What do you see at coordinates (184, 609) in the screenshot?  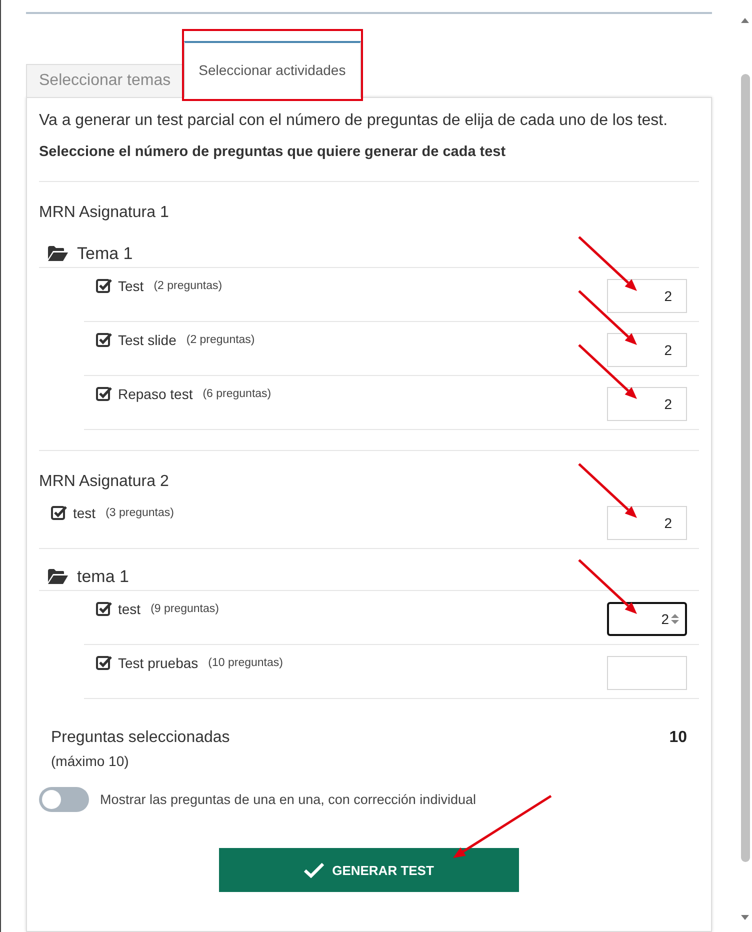 I see `question-count: (9 preguntas)` at bounding box center [184, 609].